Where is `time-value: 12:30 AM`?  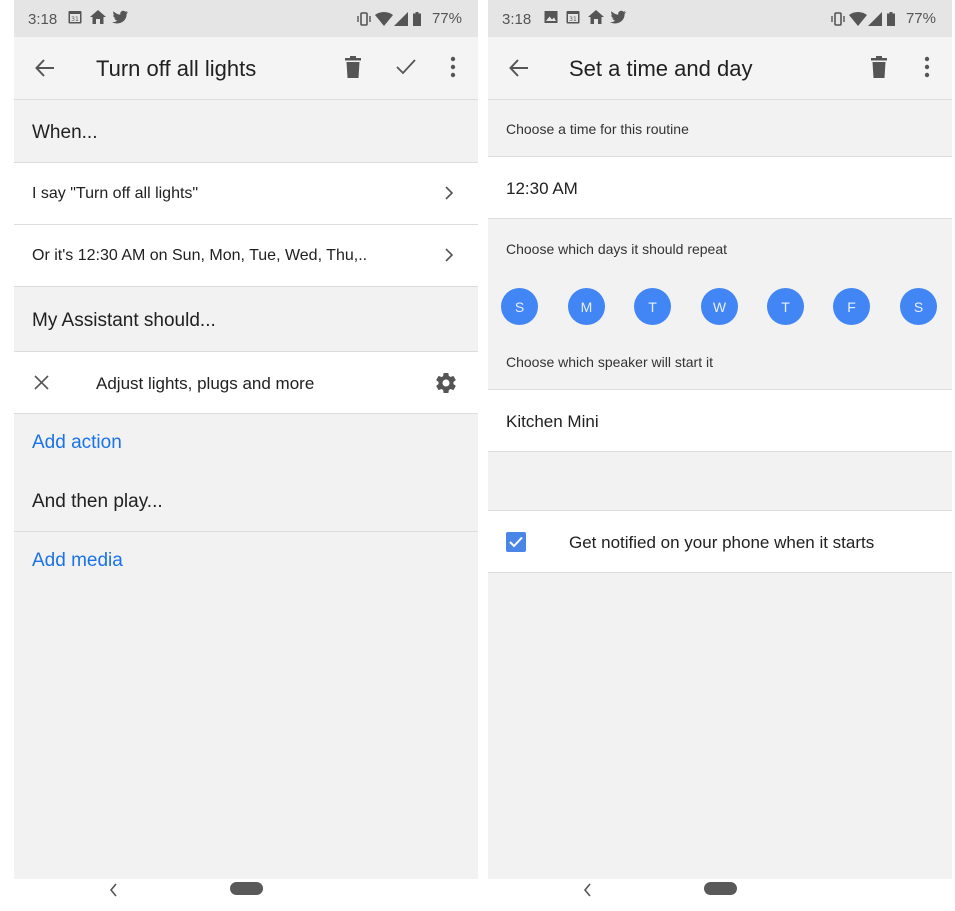
time-value: 12:30 AM is located at coordinates (542, 189).